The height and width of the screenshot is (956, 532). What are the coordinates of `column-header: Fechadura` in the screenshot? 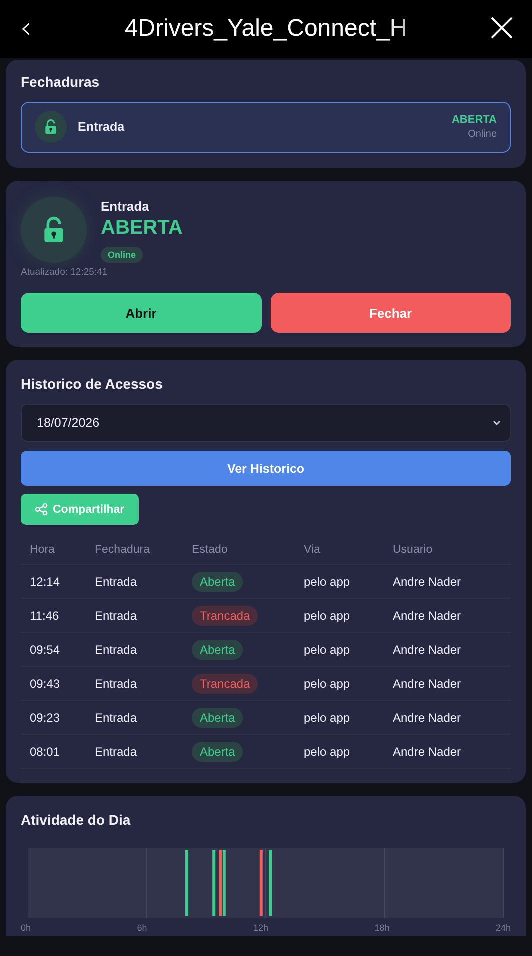 It's located at (134, 550).